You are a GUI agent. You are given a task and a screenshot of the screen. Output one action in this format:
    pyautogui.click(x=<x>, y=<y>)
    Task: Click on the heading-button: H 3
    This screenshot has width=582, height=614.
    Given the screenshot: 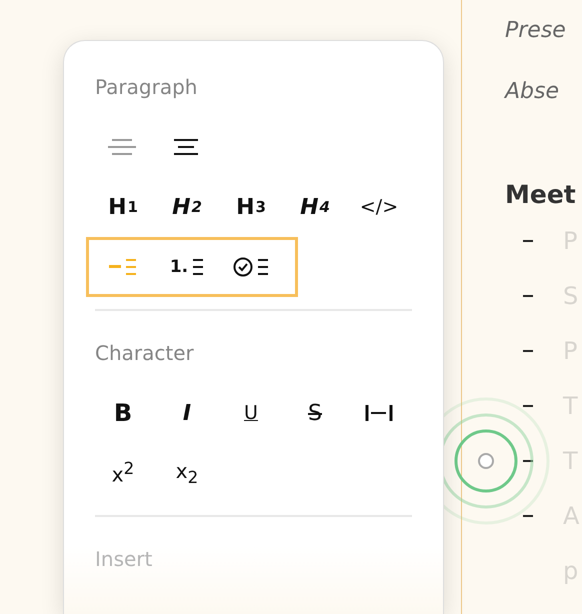 What is the action you would take?
    pyautogui.click(x=251, y=207)
    